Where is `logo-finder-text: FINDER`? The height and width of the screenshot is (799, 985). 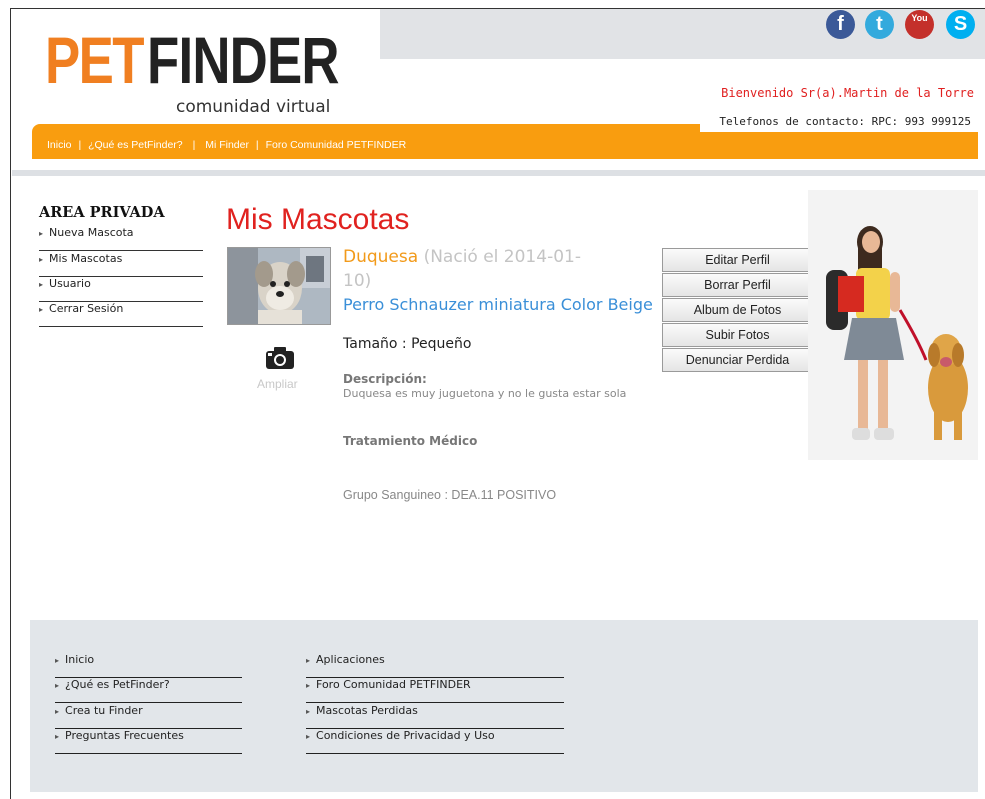
logo-finder-text: FINDER is located at coordinates (243, 60).